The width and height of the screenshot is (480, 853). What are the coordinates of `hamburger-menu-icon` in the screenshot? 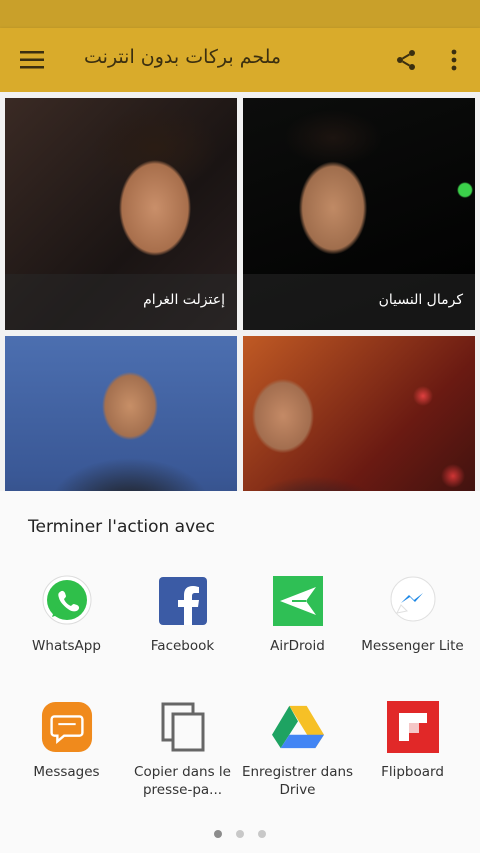 It's located at (32, 60).